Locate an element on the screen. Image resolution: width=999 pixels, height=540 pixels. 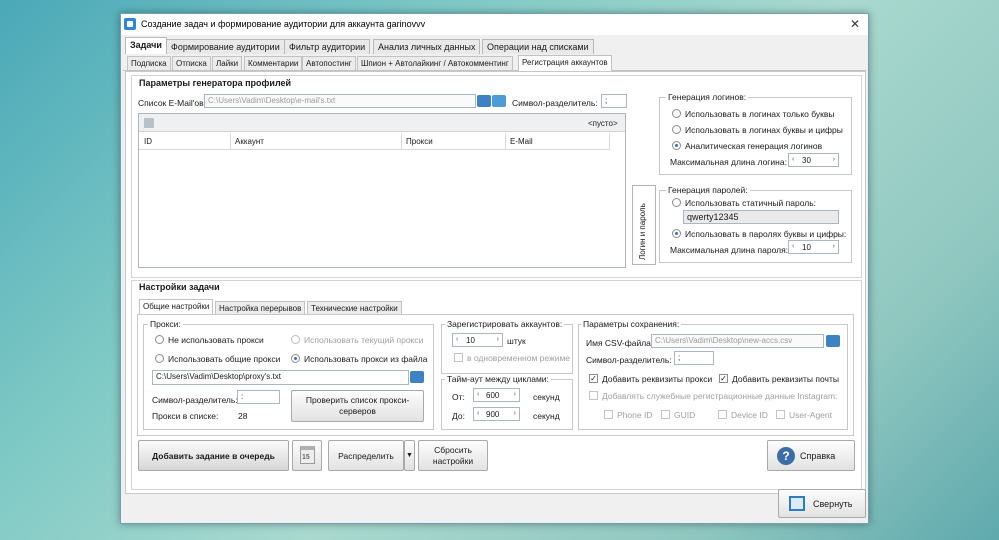
phone-id-label: Phone ID is located at coordinates (635, 415).